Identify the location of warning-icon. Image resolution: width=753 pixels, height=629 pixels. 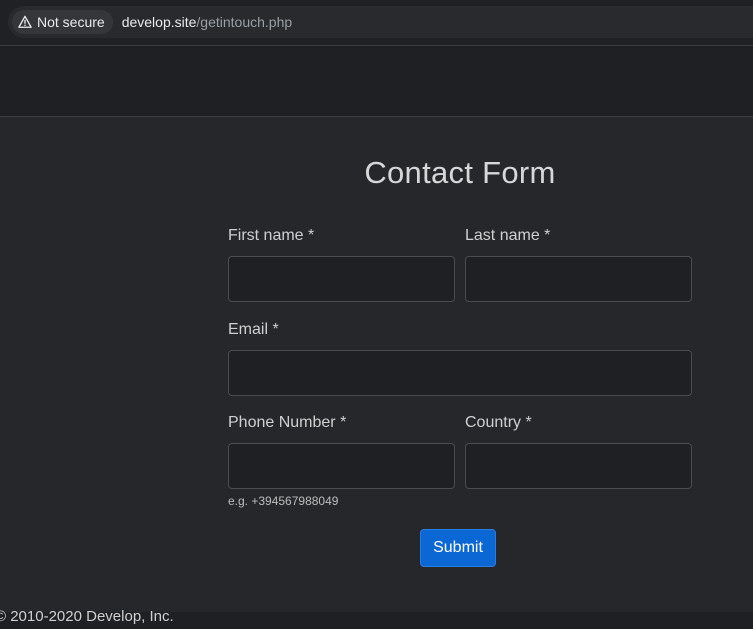
(25, 21).